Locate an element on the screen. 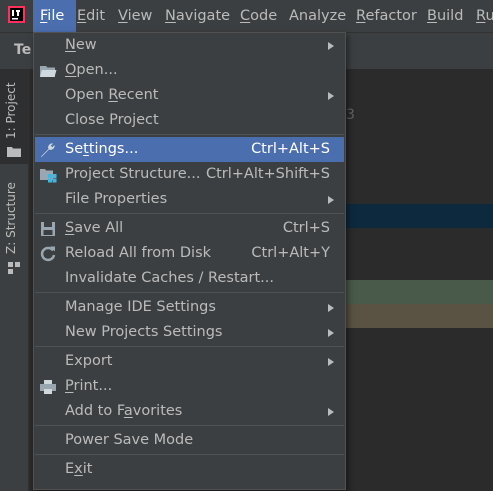  menu-item-open-recent-label: Open Recent is located at coordinates (112, 95).